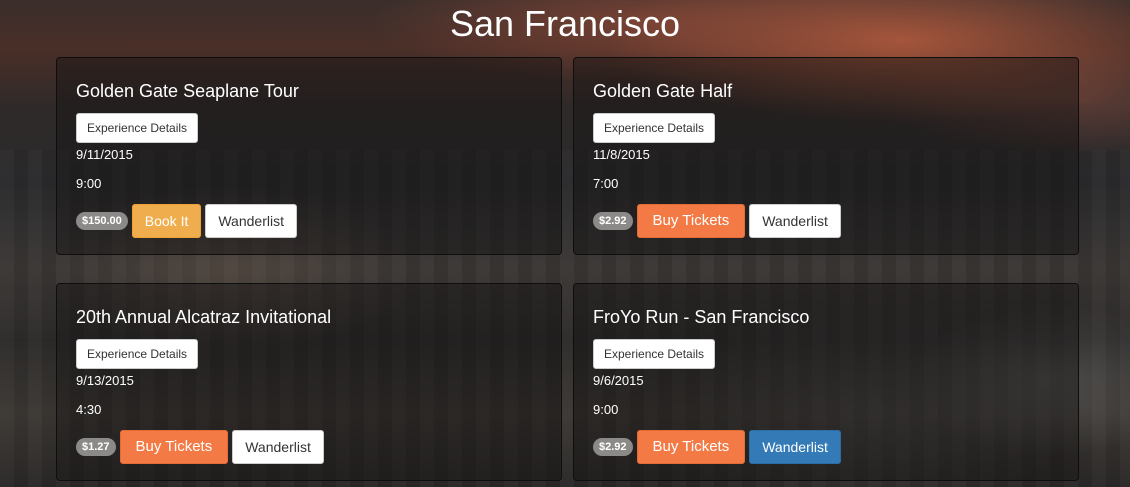 Image resolution: width=1130 pixels, height=487 pixels. I want to click on event-title: Golden Gate Half, so click(663, 91).